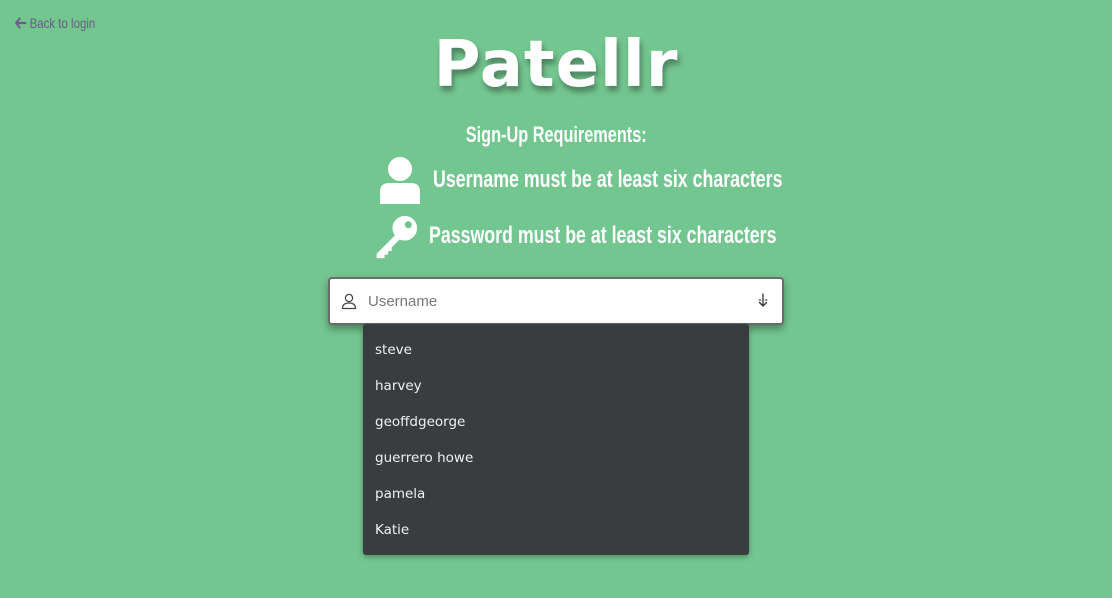  What do you see at coordinates (763, 301) in the screenshot?
I see `autofill-key-icon` at bounding box center [763, 301].